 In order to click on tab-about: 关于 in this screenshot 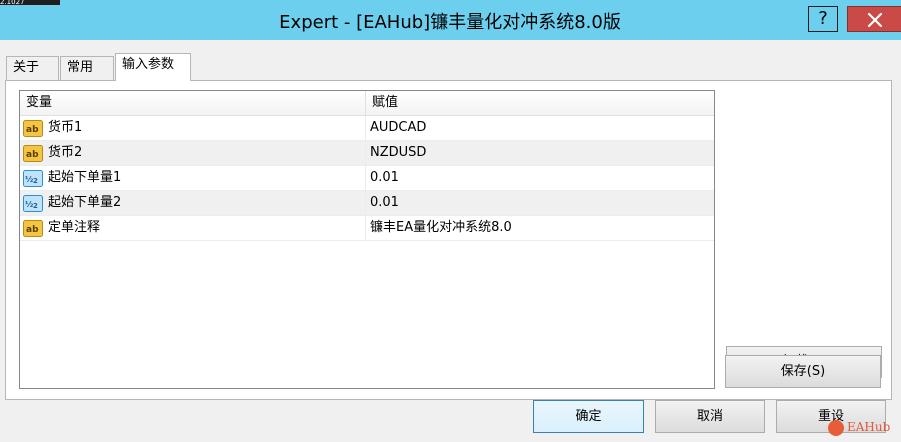, I will do `click(32, 68)`.